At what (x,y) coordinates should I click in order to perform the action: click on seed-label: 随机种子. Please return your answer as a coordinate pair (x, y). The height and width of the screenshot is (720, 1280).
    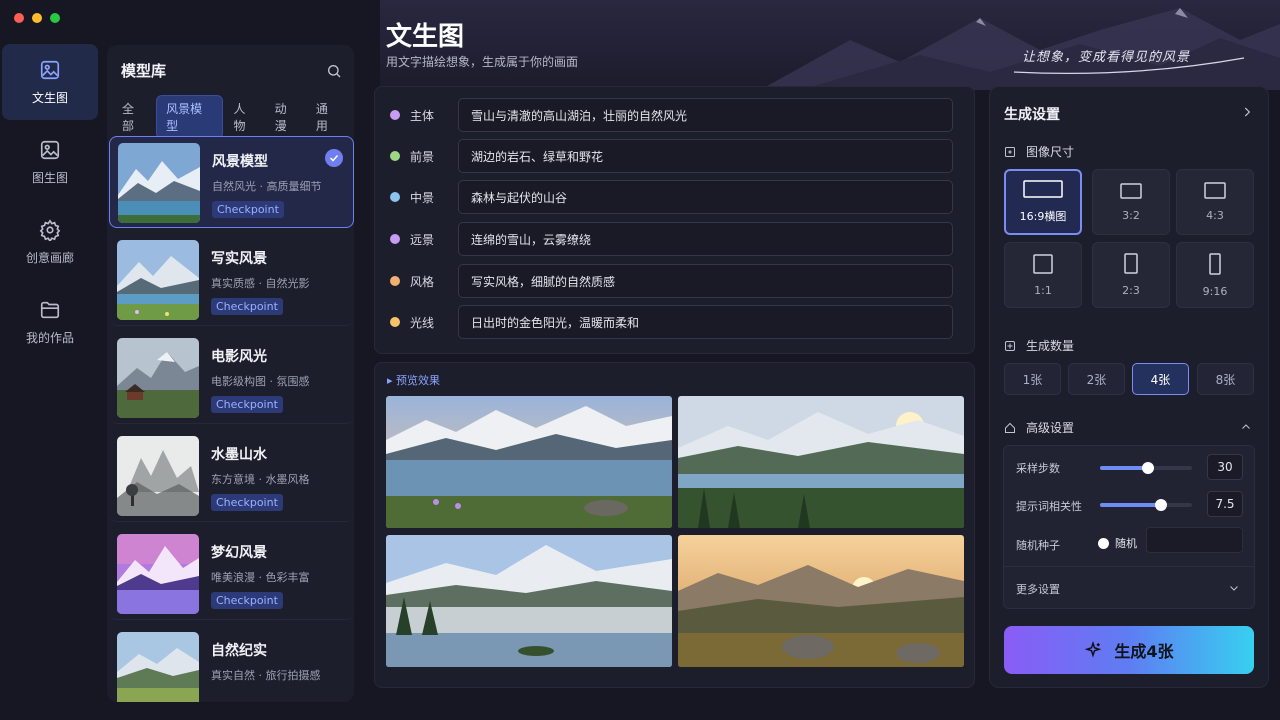
    Looking at the image, I should click on (1038, 545).